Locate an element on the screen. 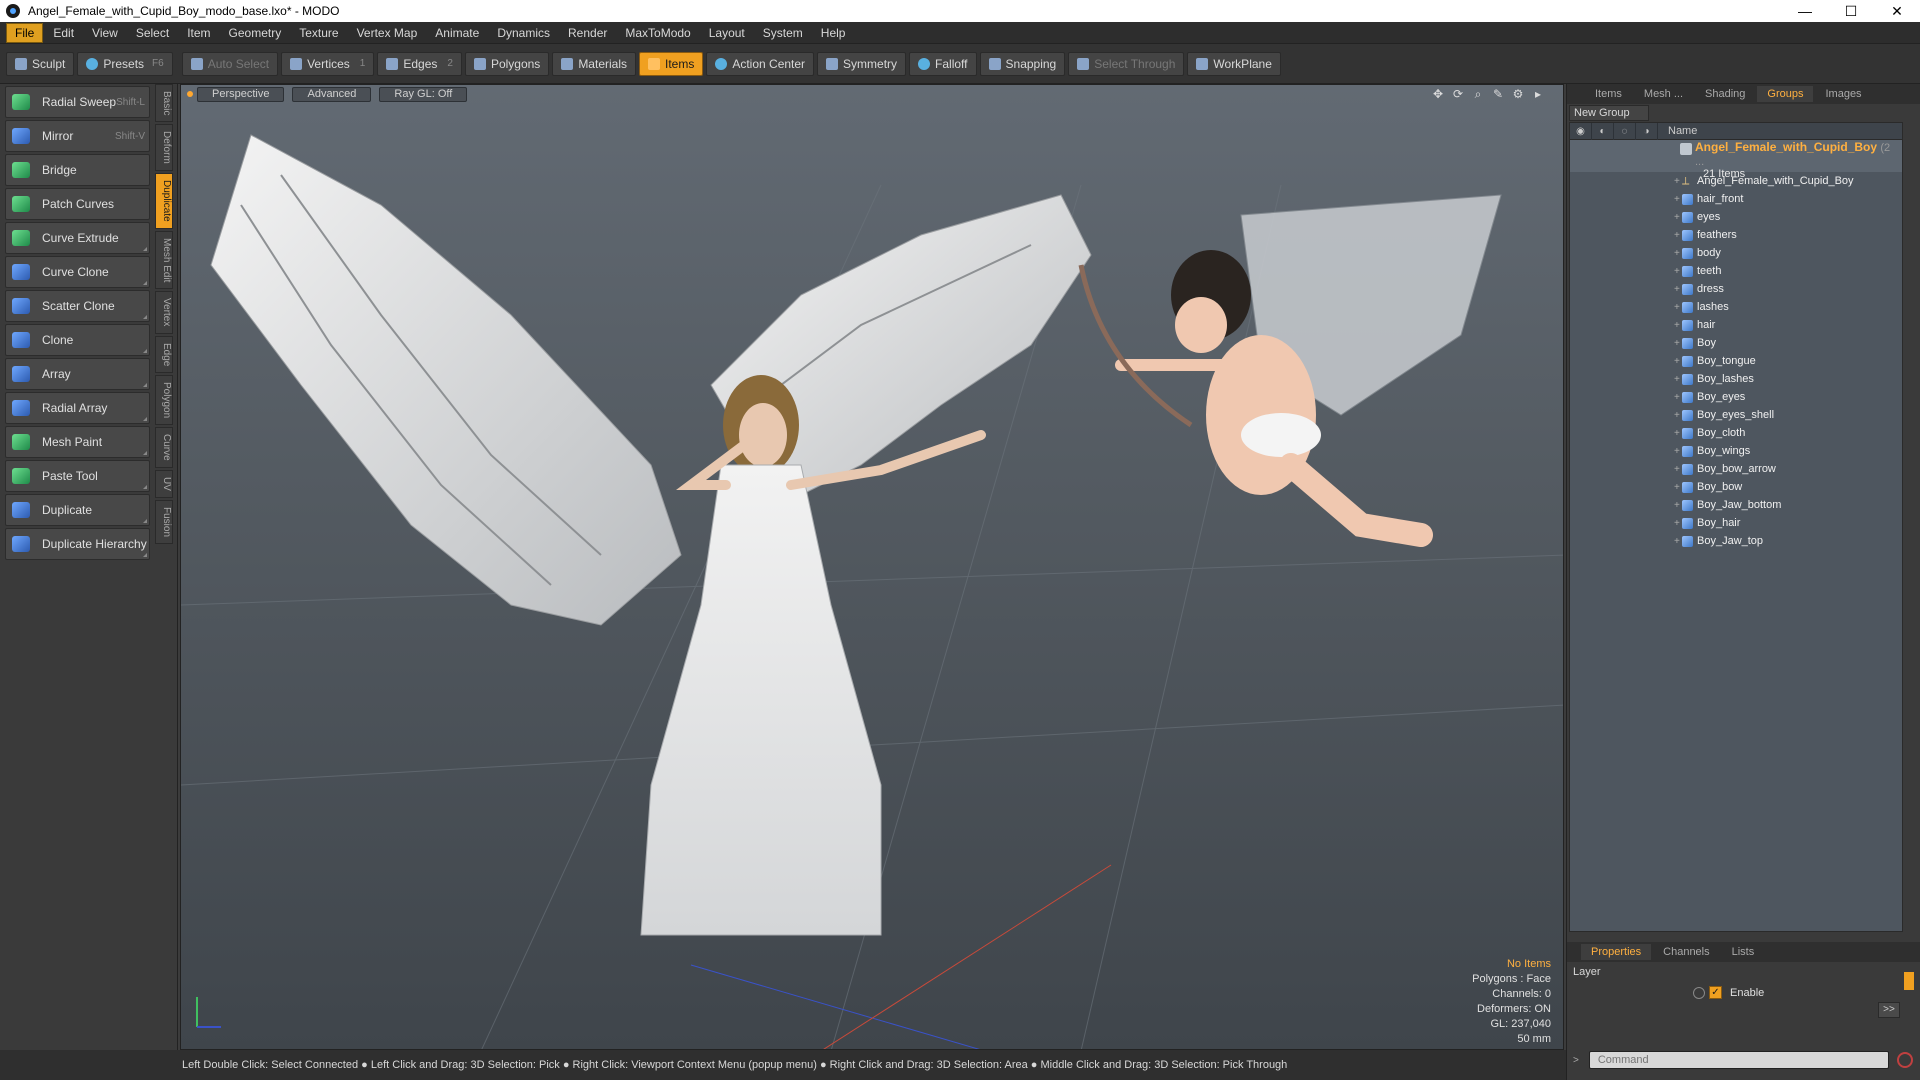 Image resolution: width=1920 pixels, height=1080 pixels. menu-view: View is located at coordinates (105, 33).